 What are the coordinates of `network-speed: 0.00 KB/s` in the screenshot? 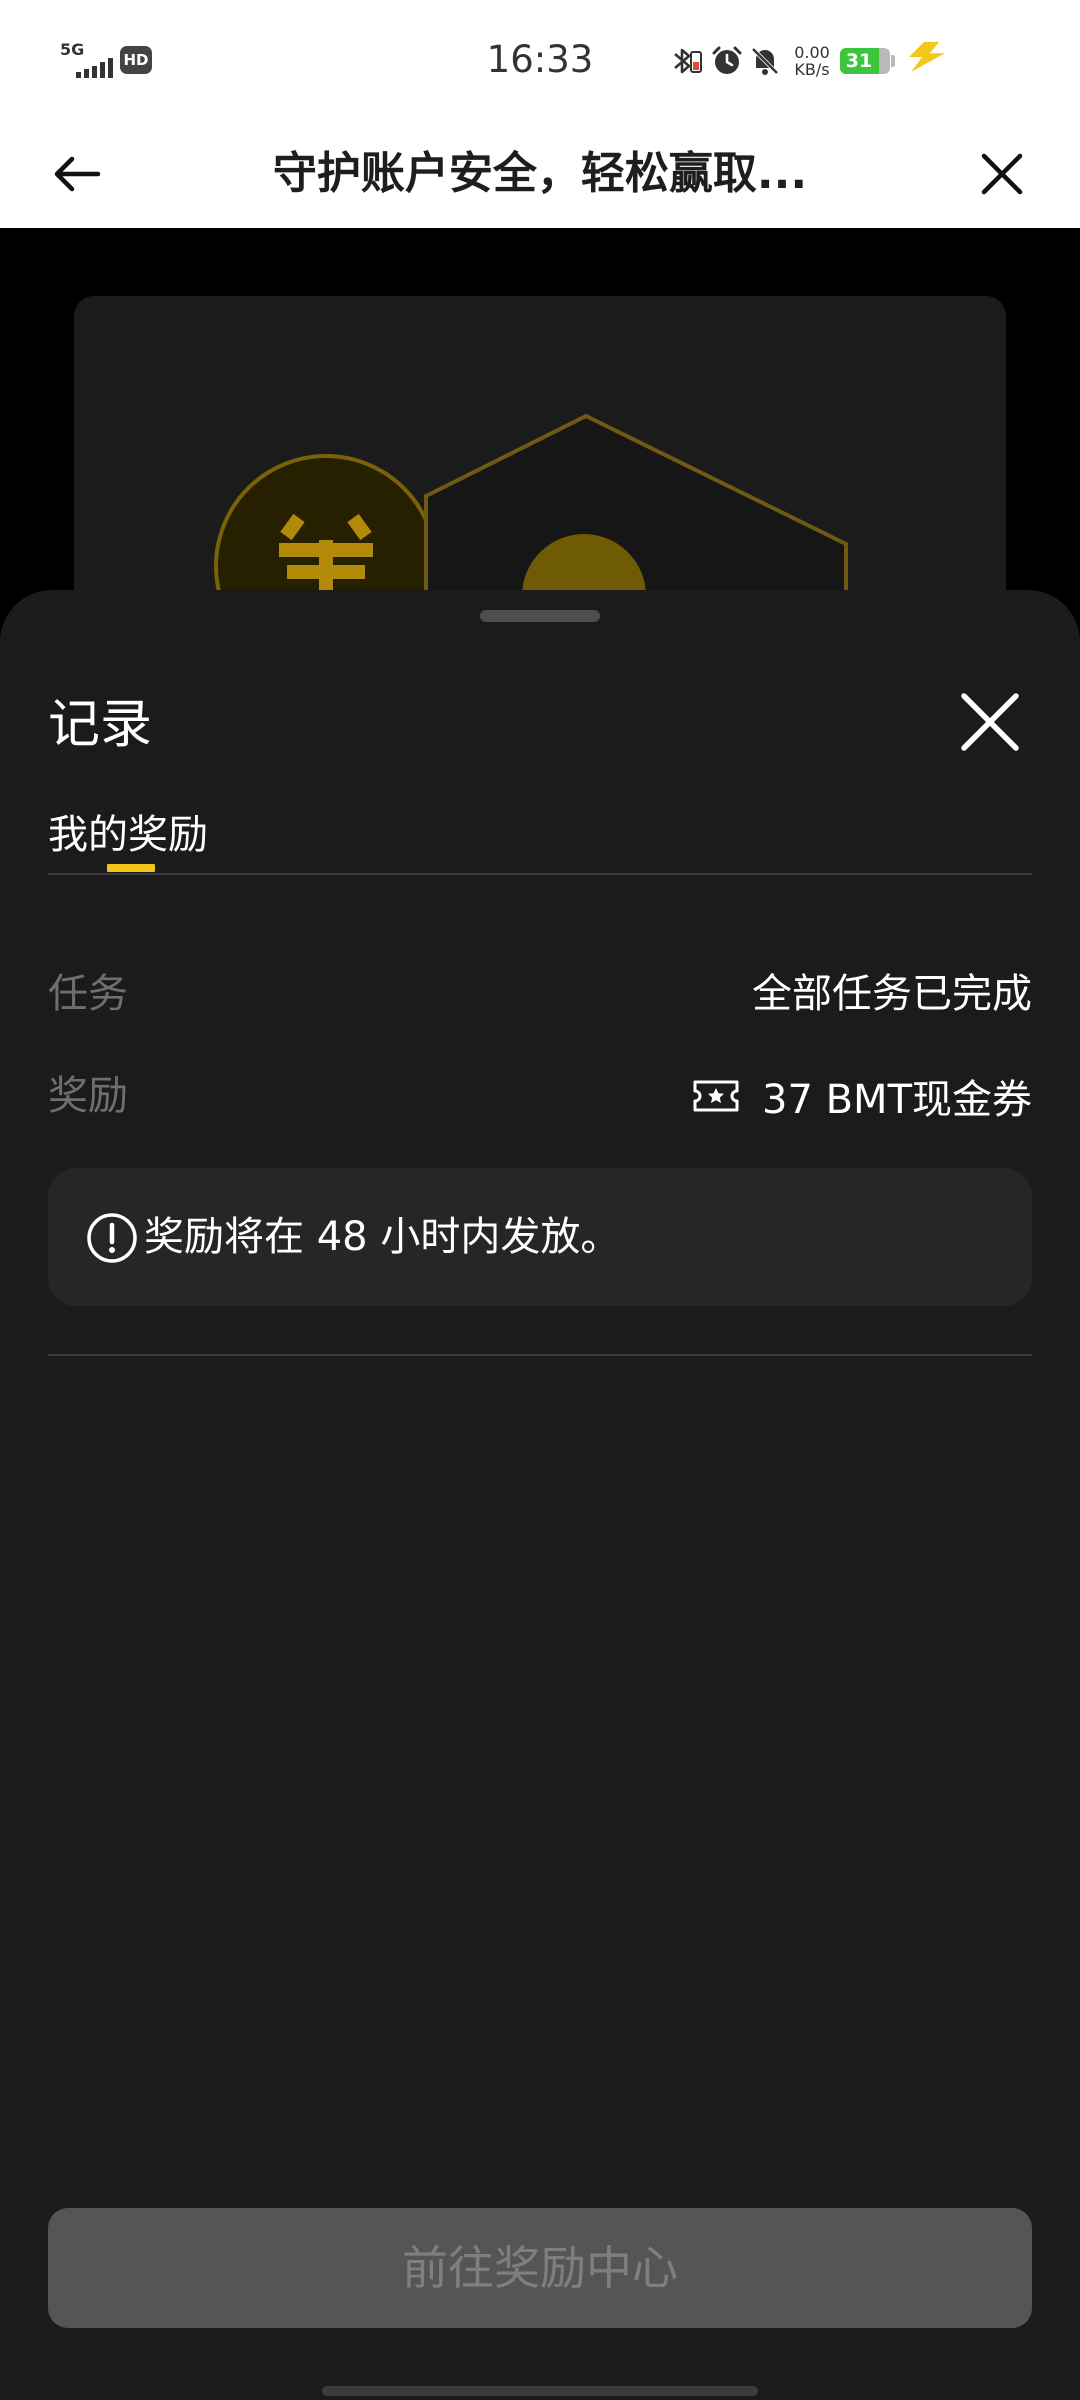 It's located at (812, 61).